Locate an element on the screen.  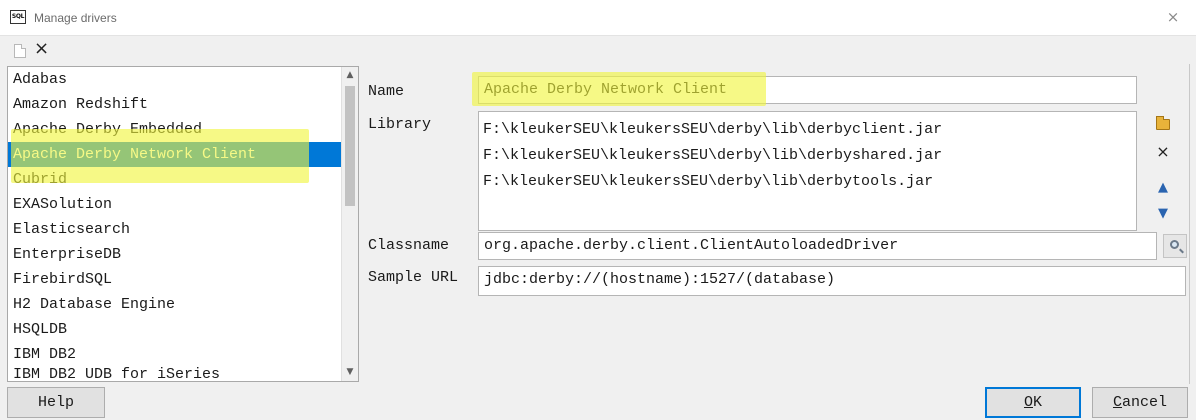
ok-mnemonic: O is located at coordinates (1028, 402).